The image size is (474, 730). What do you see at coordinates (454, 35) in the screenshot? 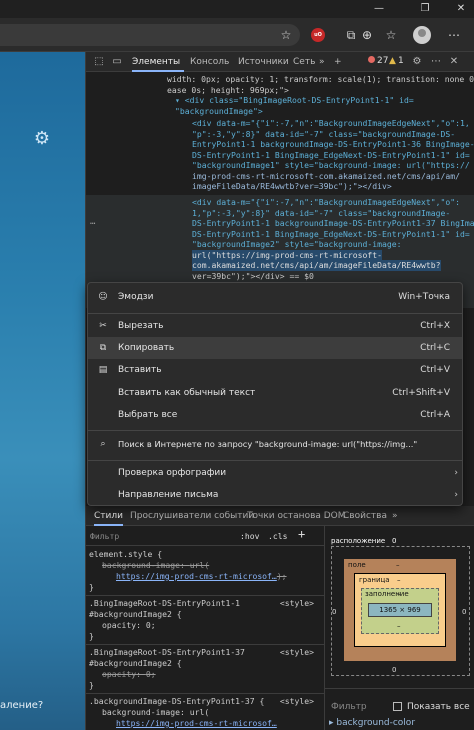
I see `browser-menu-icon: ⋯` at bounding box center [454, 35].